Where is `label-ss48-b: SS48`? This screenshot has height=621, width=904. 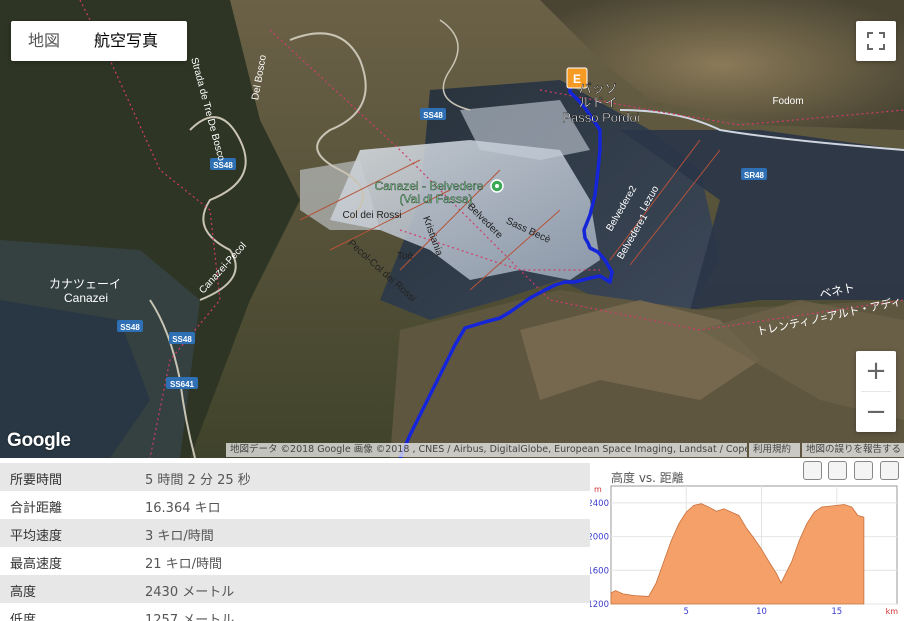 label-ss48-b: SS48 is located at coordinates (223, 165).